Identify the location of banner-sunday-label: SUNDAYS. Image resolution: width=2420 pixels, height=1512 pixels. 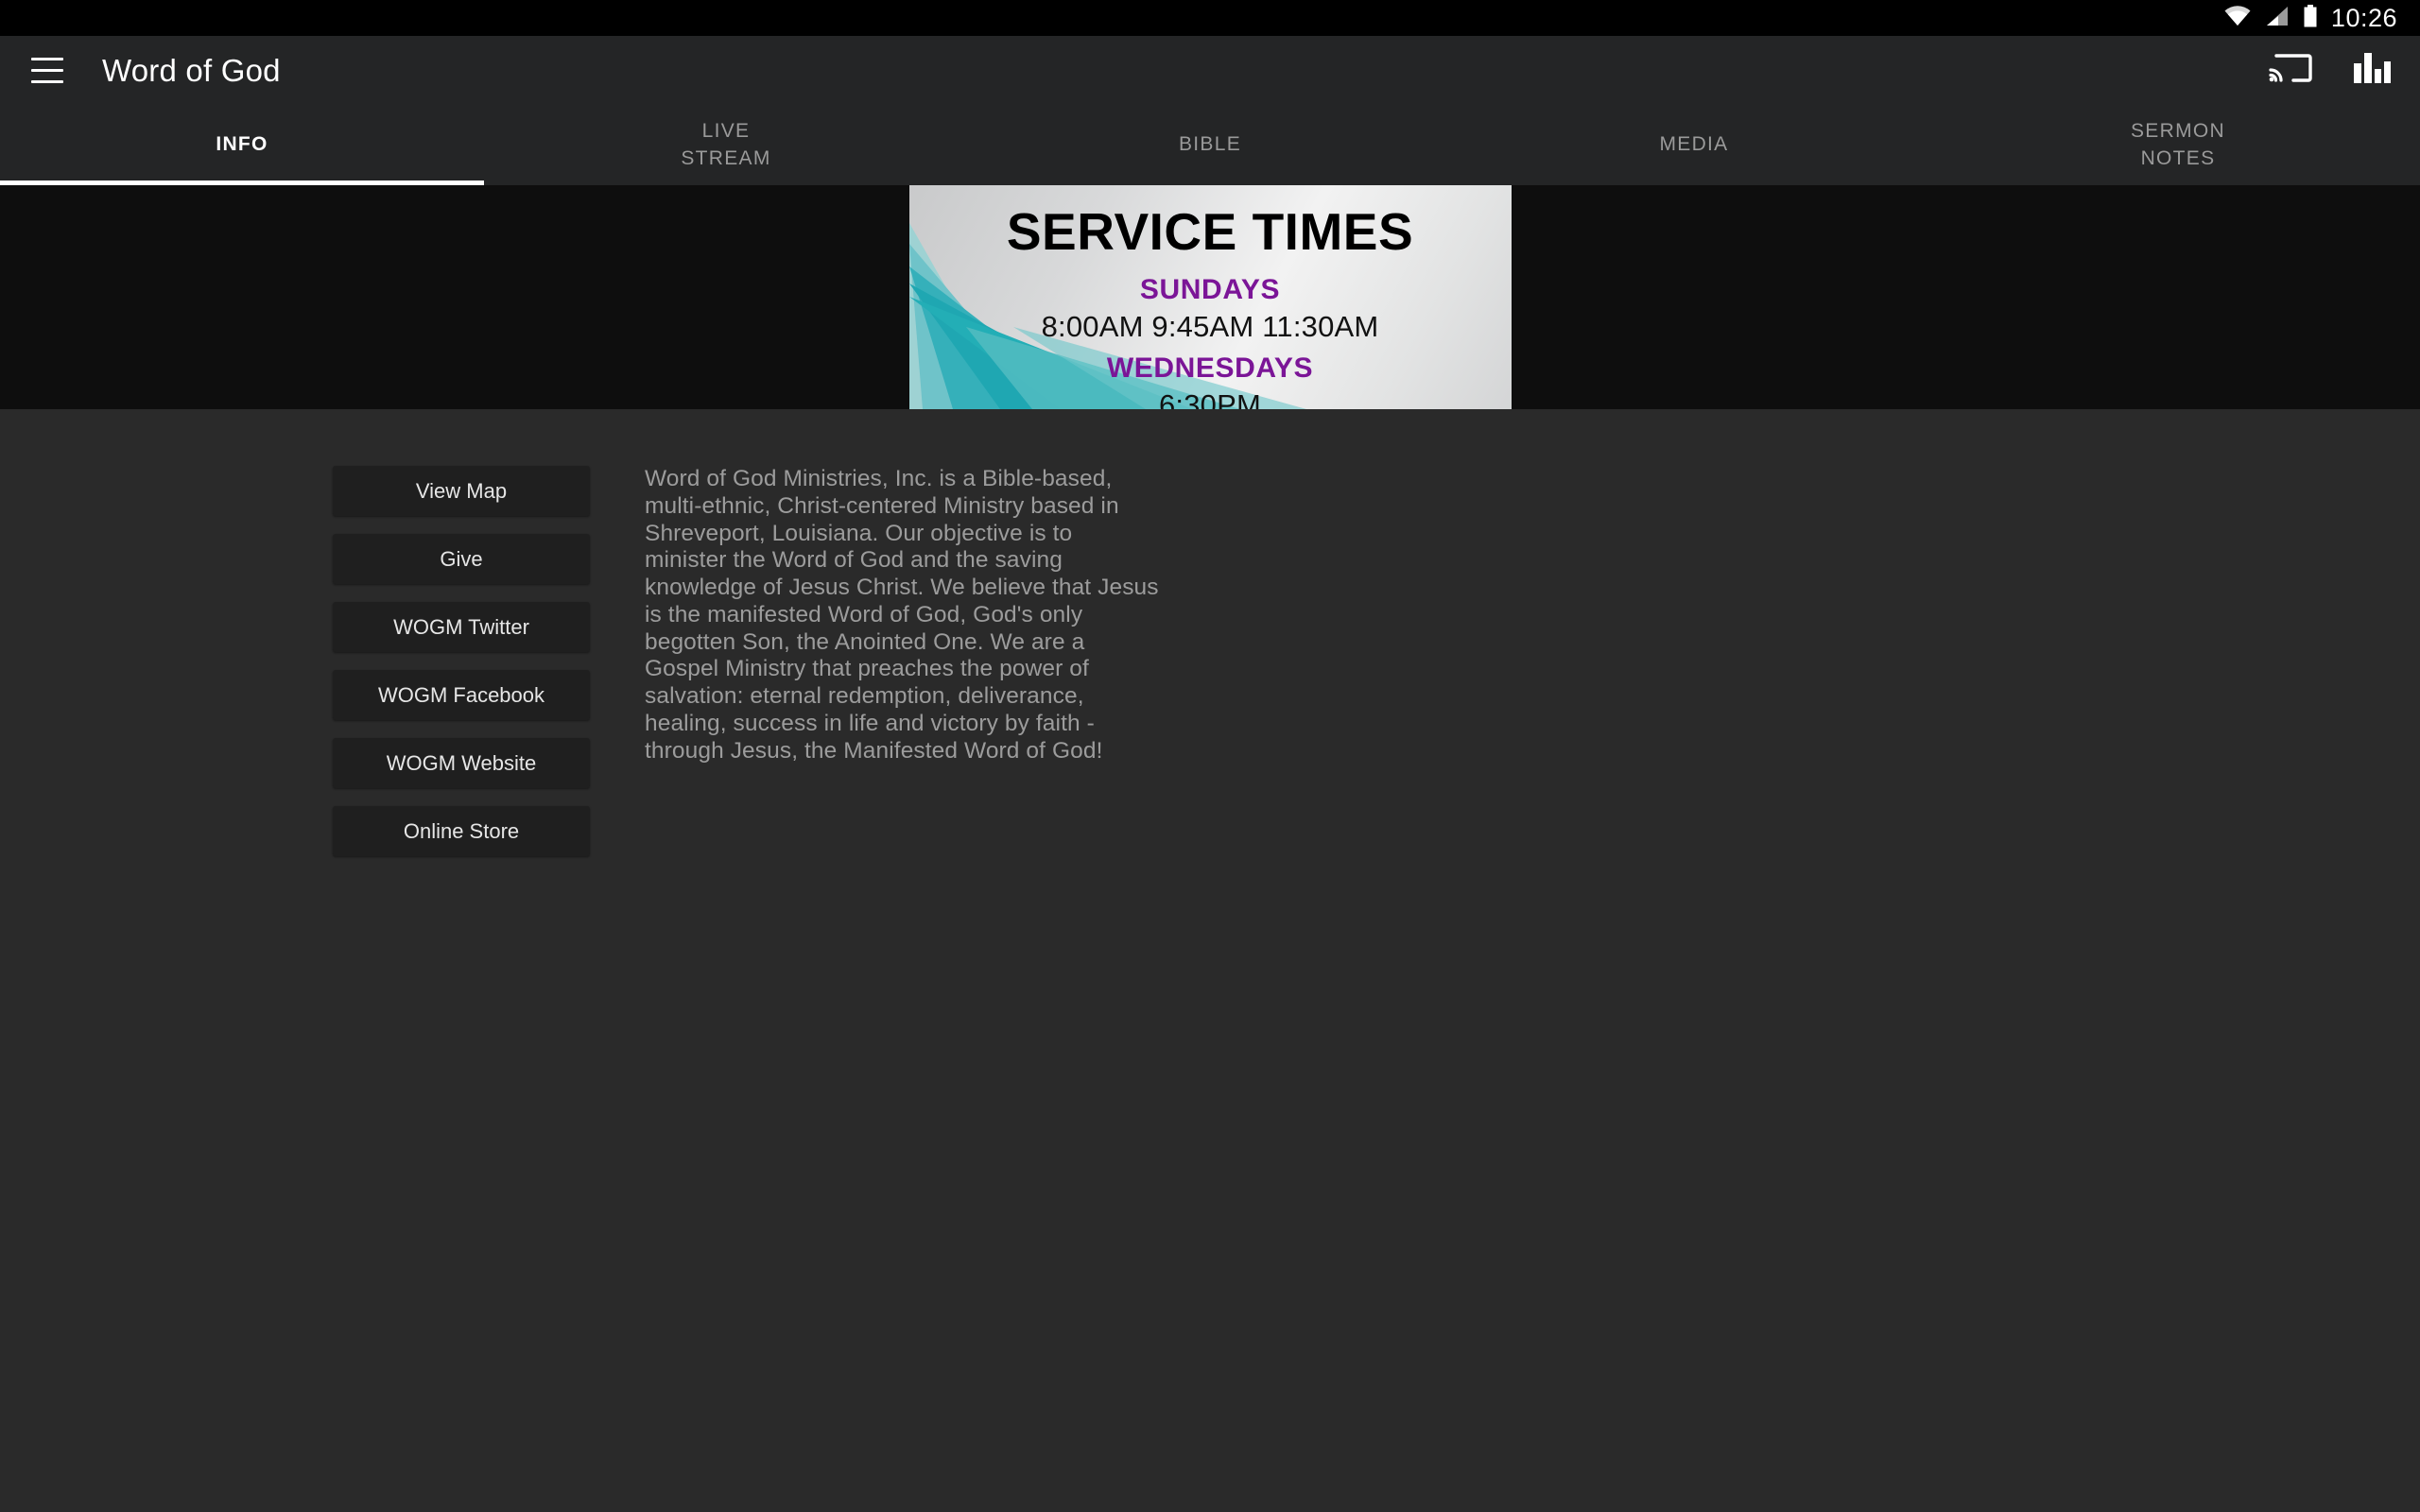
(1210, 289).